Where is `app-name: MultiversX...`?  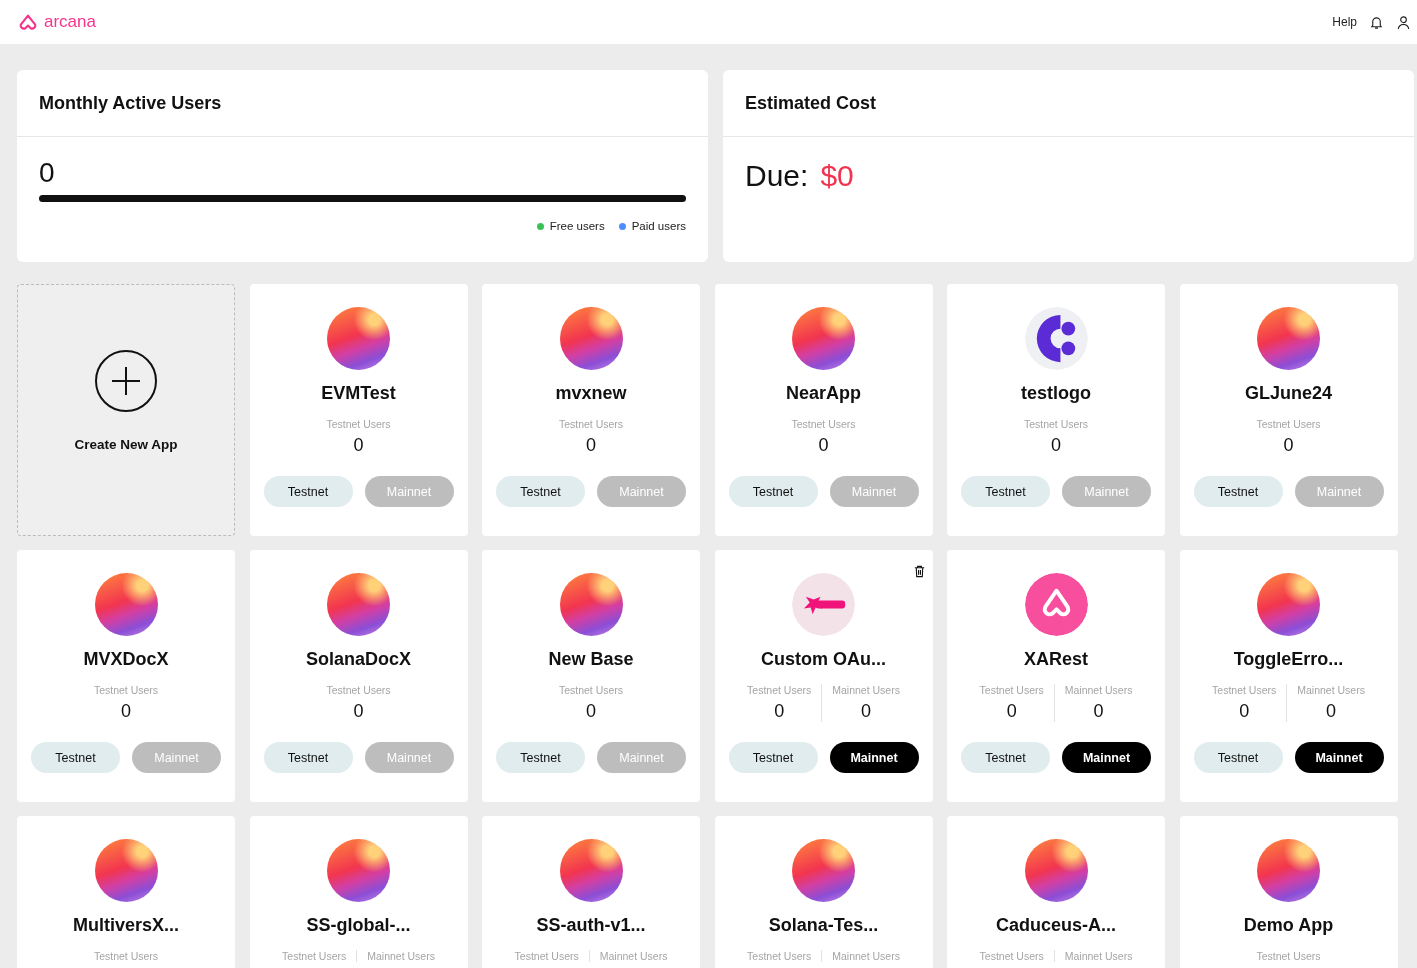 app-name: MultiversX... is located at coordinates (126, 925).